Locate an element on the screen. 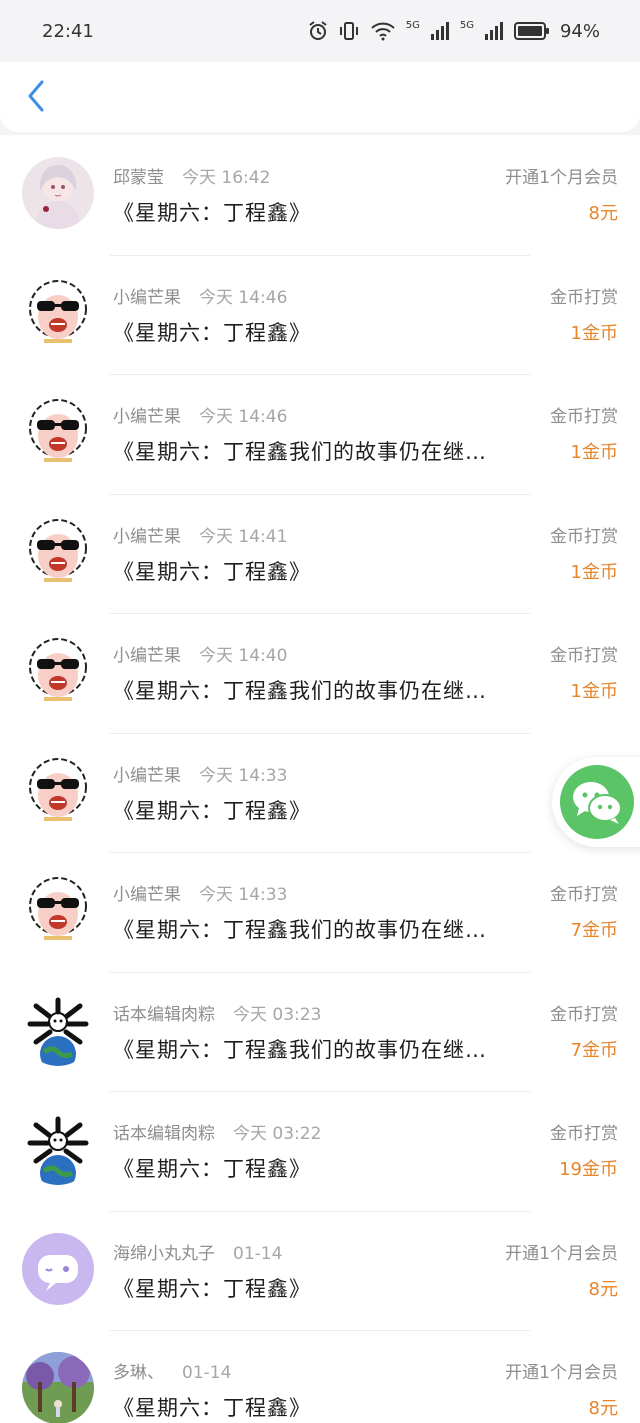  alarm-icon is located at coordinates (318, 30).